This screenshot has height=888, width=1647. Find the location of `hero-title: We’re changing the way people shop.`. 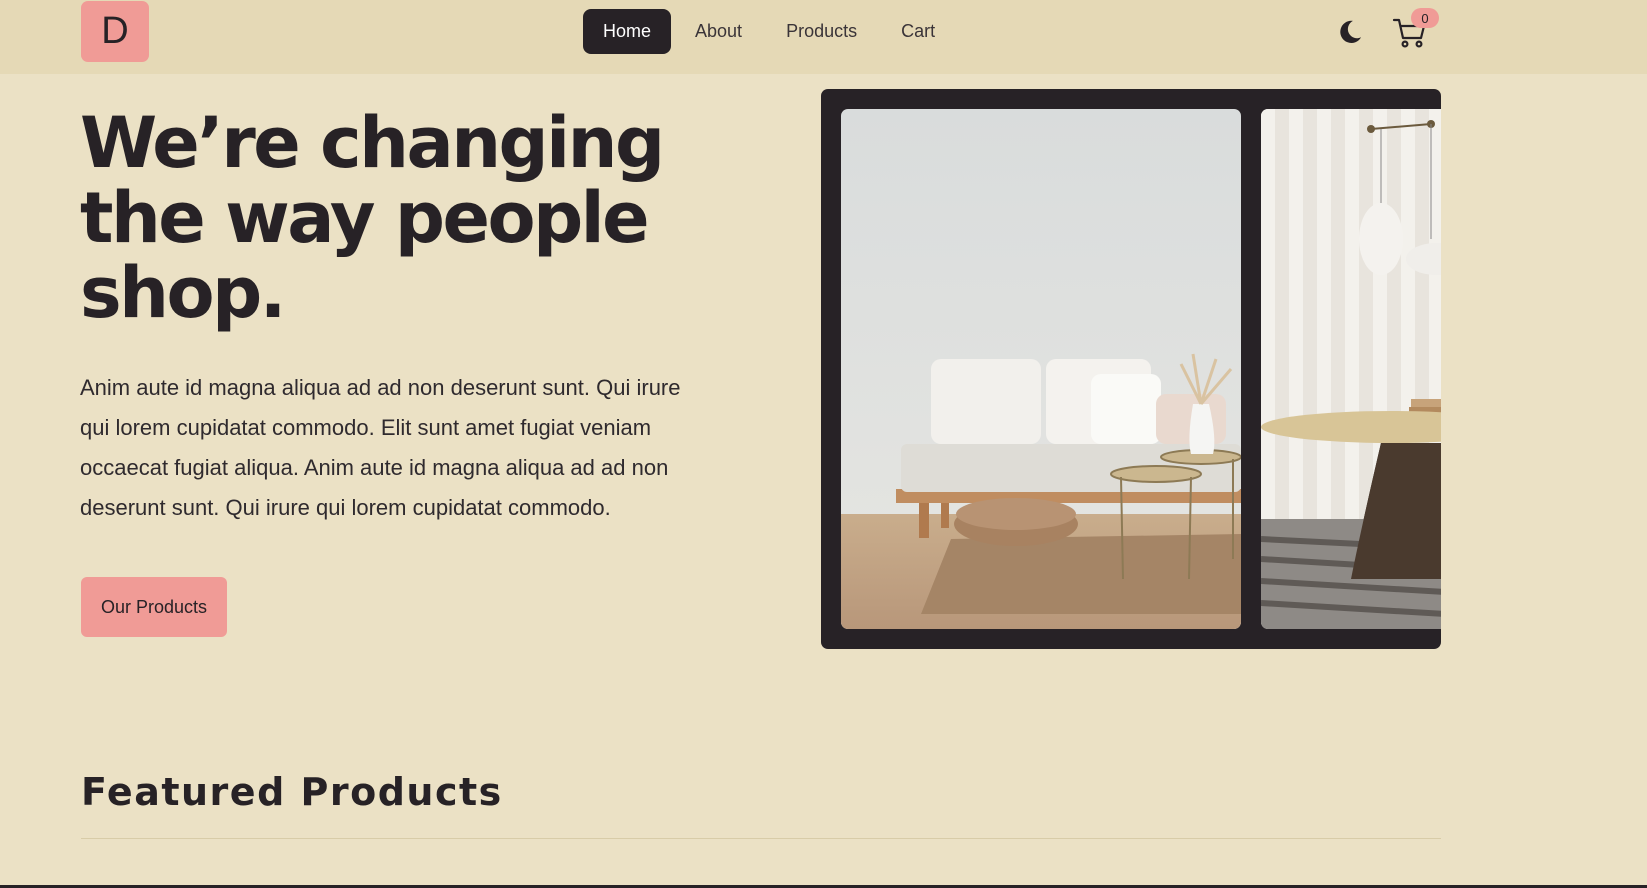

hero-title: We’re changing the way people shop. is located at coordinates (372, 218).